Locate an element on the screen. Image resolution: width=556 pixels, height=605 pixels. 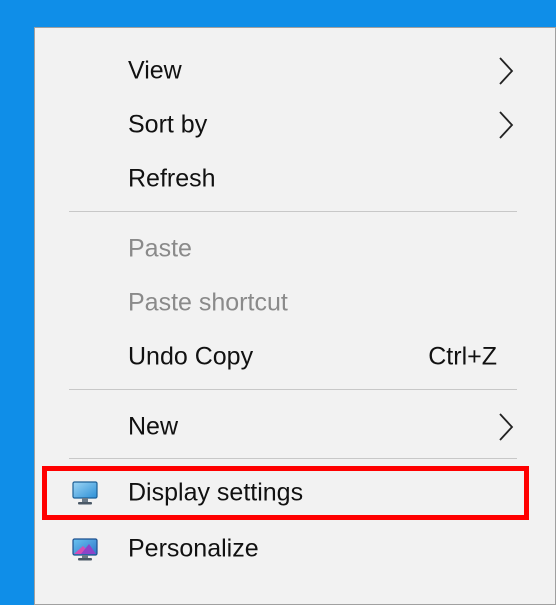
menu-item-label: Paste is located at coordinates (160, 248).